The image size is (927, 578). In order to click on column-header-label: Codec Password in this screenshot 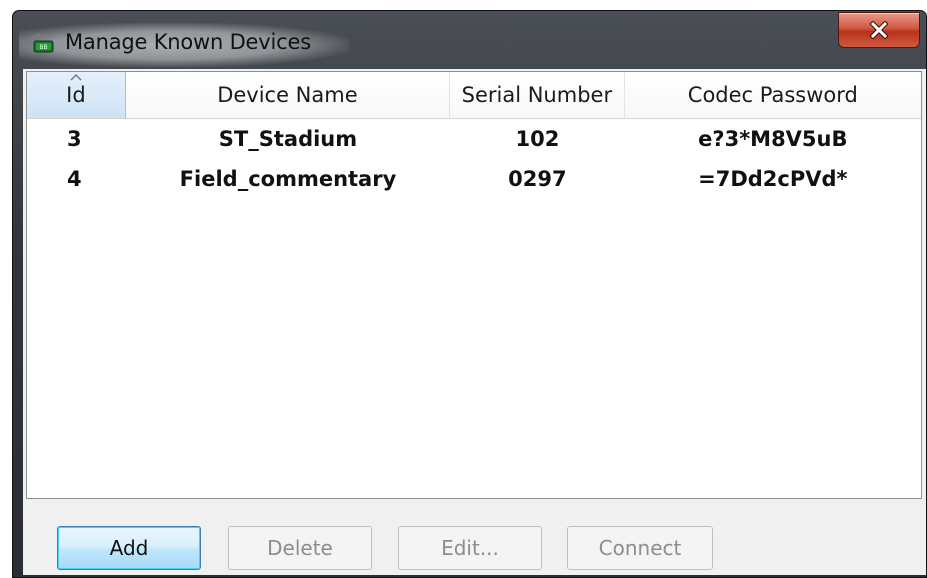, I will do `click(772, 95)`.